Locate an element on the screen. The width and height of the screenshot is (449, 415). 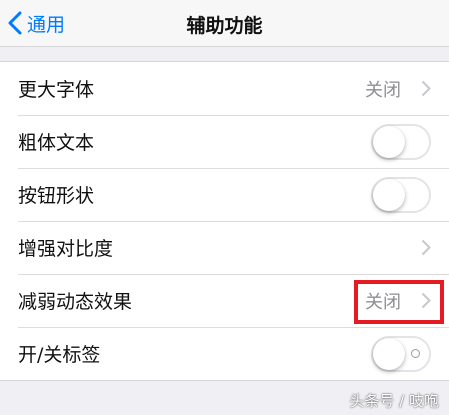
button-shapes-toggle is located at coordinates (401, 194).